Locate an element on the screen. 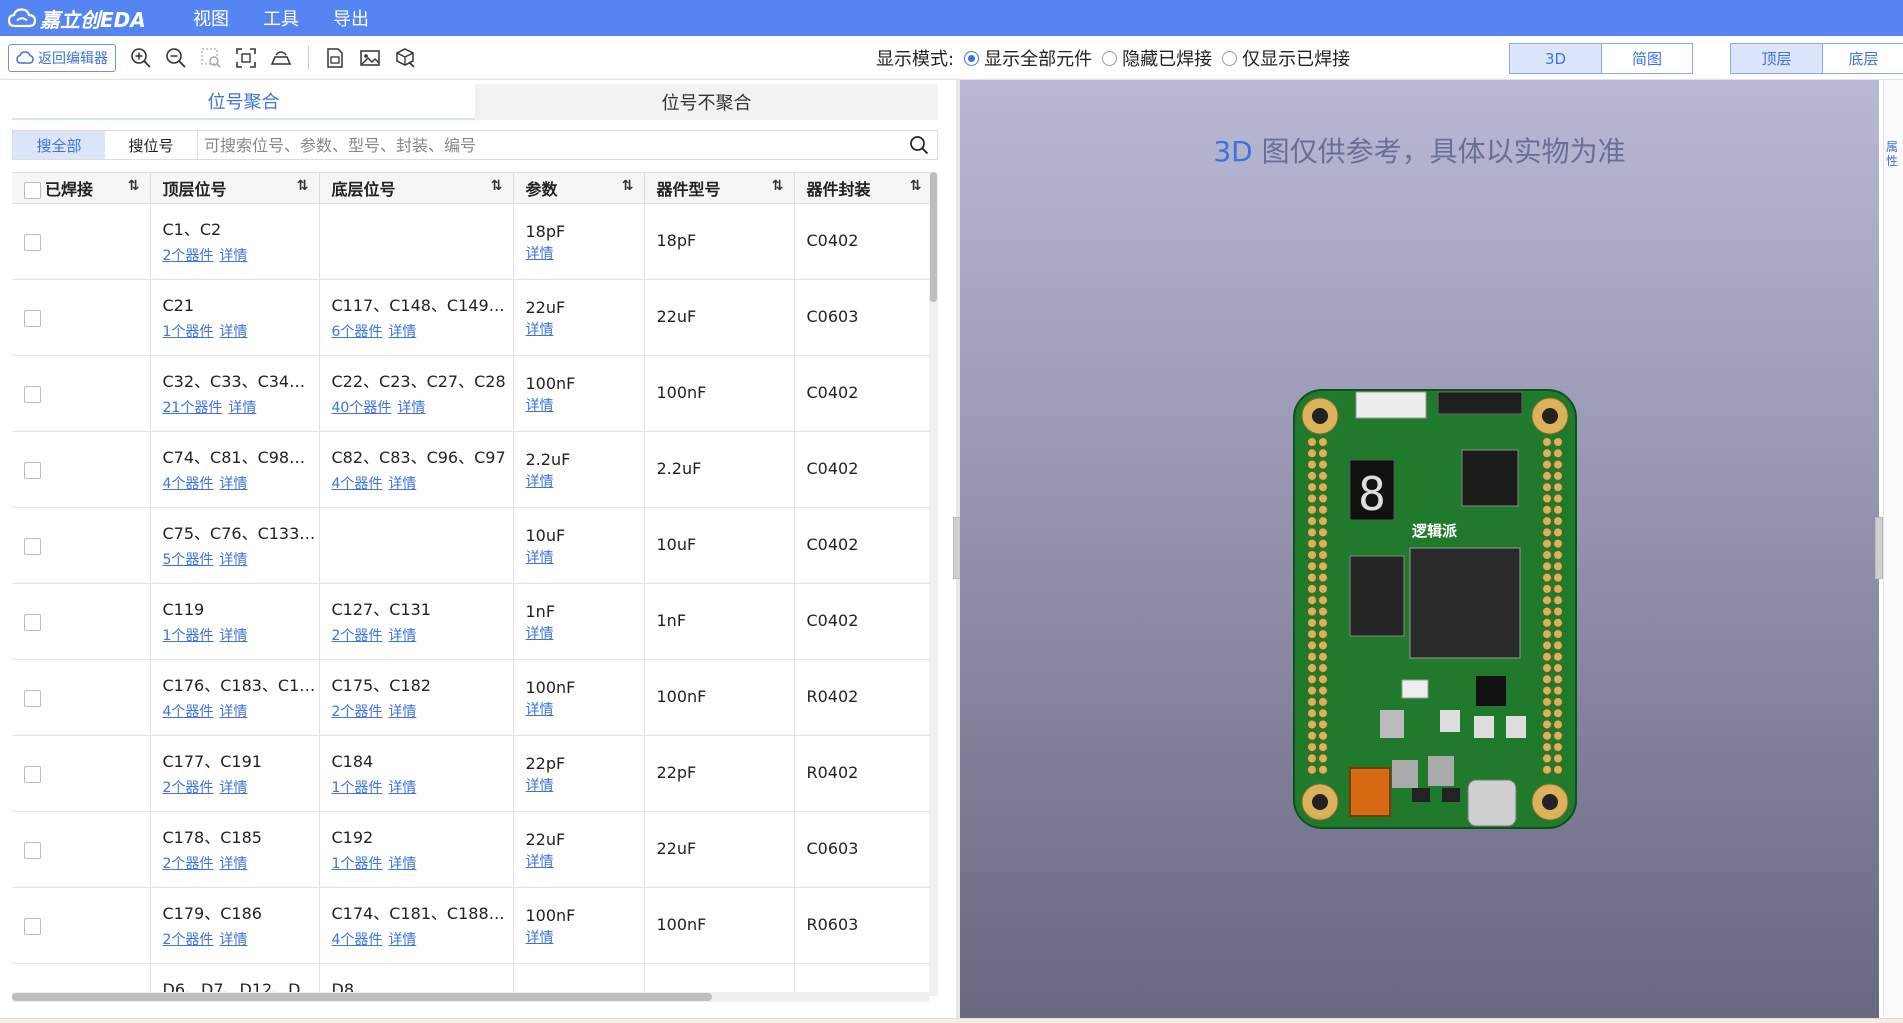 The height and width of the screenshot is (1023, 1903). col-top-designator-header: 顶层位号 ⇅ is located at coordinates (235, 188).